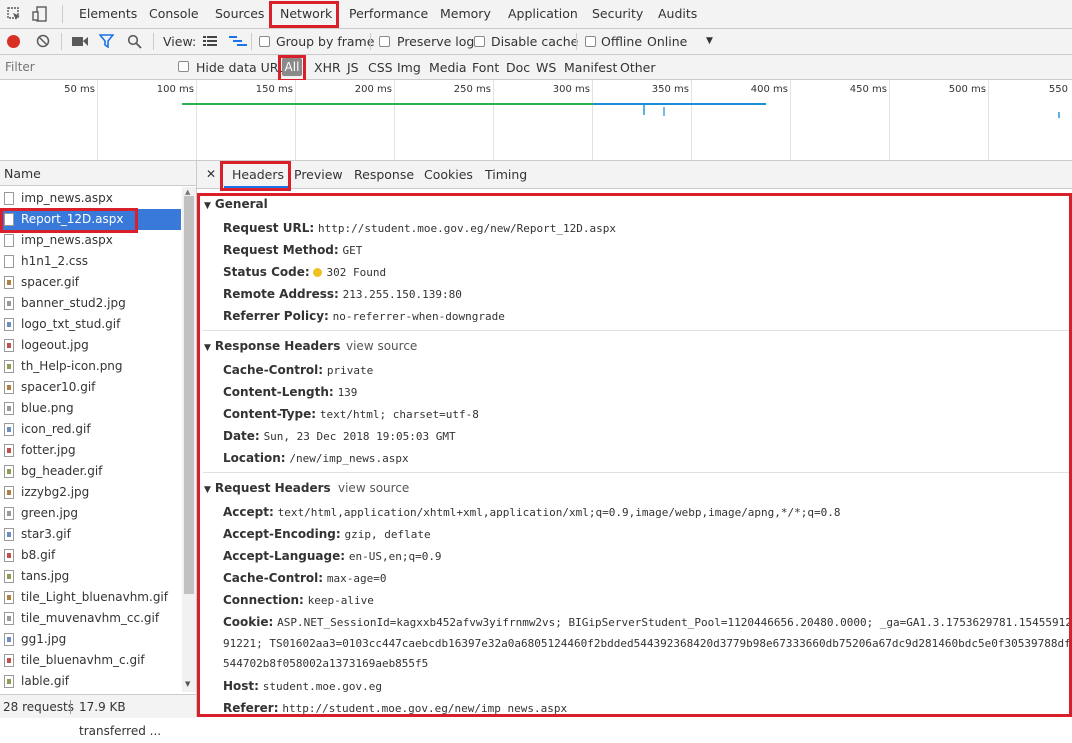 This screenshot has width=1072, height=743. I want to click on filter-type-media: Media, so click(448, 68).